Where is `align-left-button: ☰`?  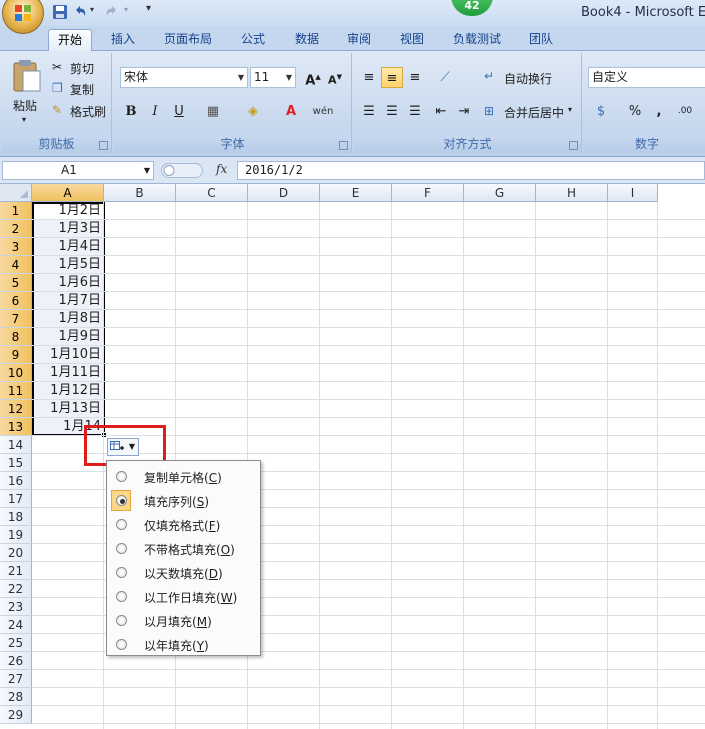
align-left-button: ☰ is located at coordinates (369, 111).